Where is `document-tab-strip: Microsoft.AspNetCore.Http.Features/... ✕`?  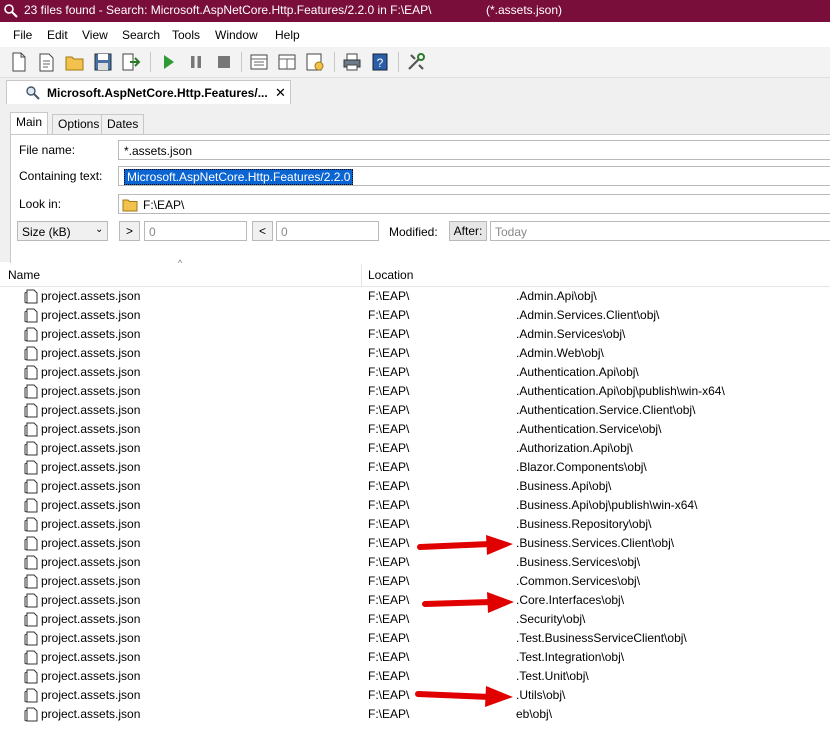
document-tab-strip: Microsoft.AspNetCore.Http.Features/... ✕ is located at coordinates (415, 91).